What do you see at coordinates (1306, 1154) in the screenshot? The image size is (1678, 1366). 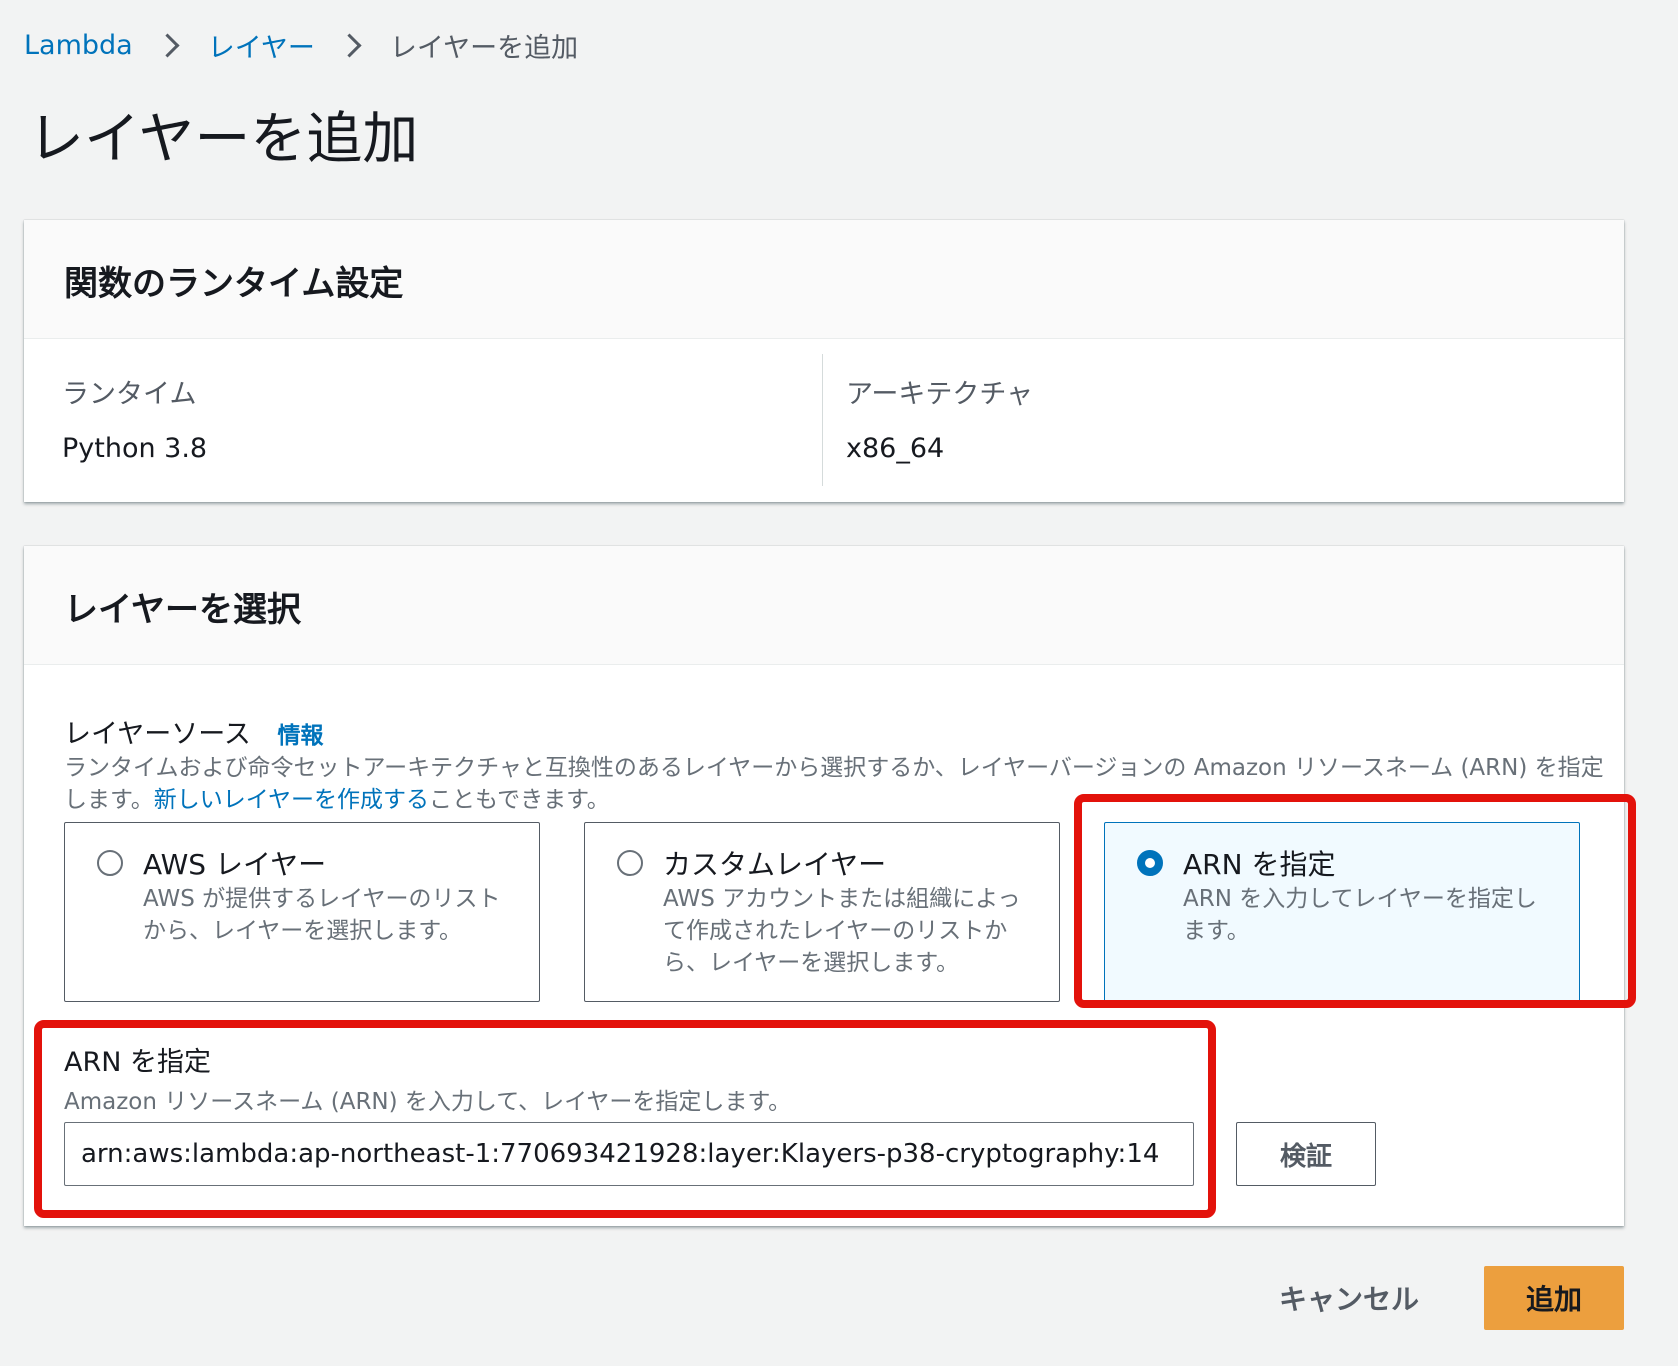 I see `verify-button: 検証` at bounding box center [1306, 1154].